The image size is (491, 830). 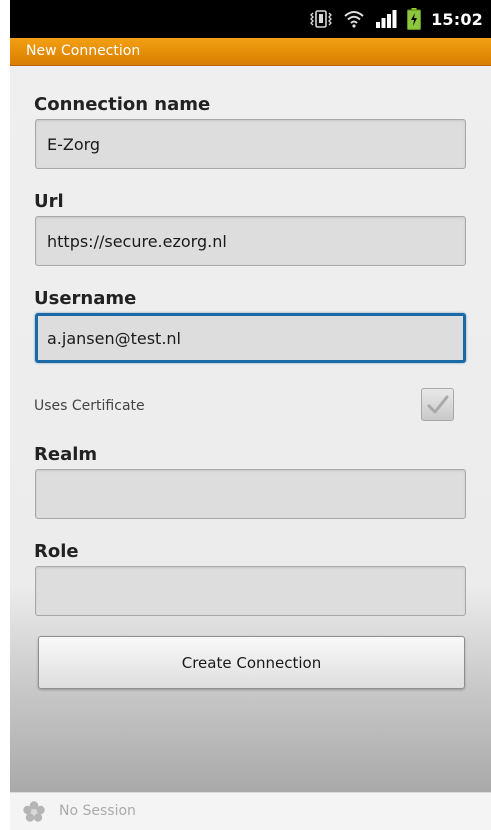 What do you see at coordinates (250, 144) in the screenshot?
I see `connection-name-input: E-Zorg` at bounding box center [250, 144].